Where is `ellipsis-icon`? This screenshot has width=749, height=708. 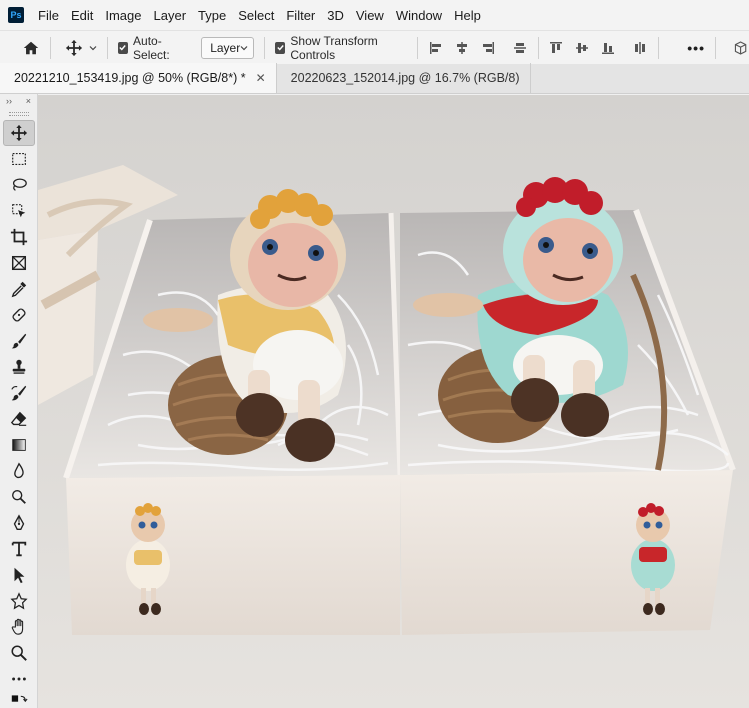
ellipsis-icon is located at coordinates (18, 679).